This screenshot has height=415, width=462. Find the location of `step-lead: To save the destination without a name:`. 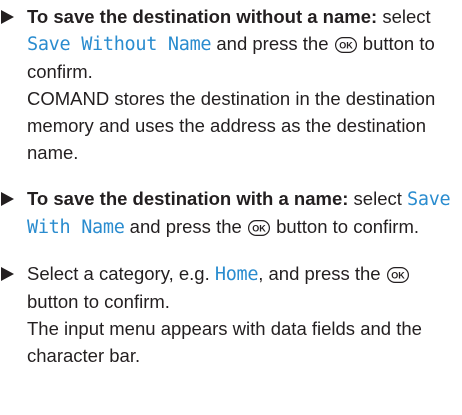

step-lead: To save the destination without a name: is located at coordinates (202, 16).